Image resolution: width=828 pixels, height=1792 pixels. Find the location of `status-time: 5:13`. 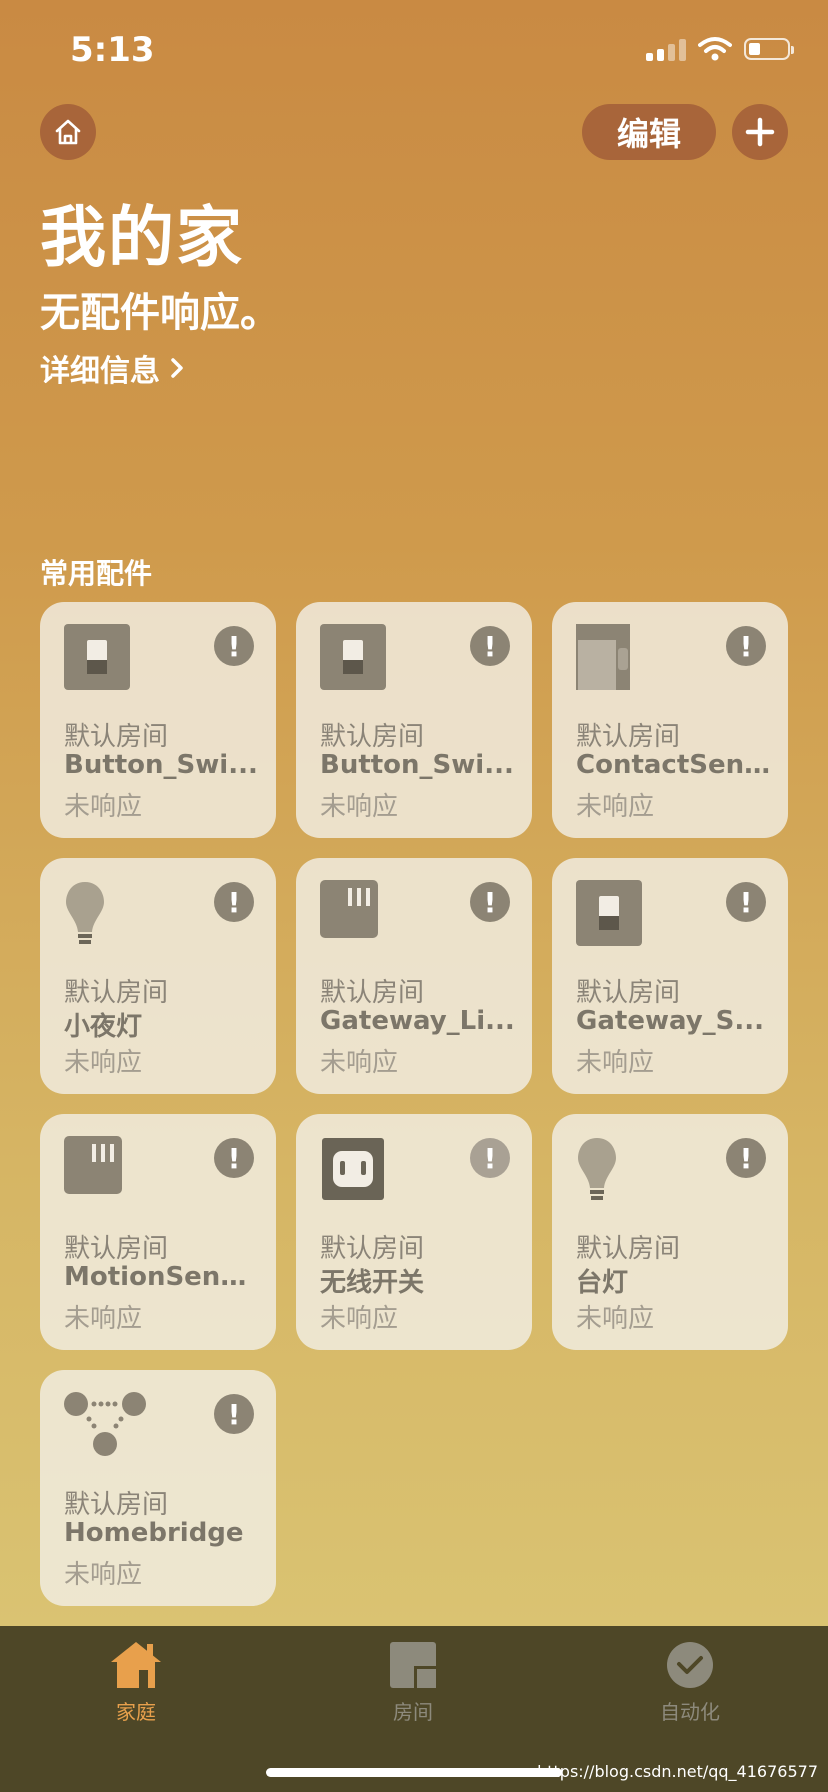

status-time: 5:13 is located at coordinates (112, 50).